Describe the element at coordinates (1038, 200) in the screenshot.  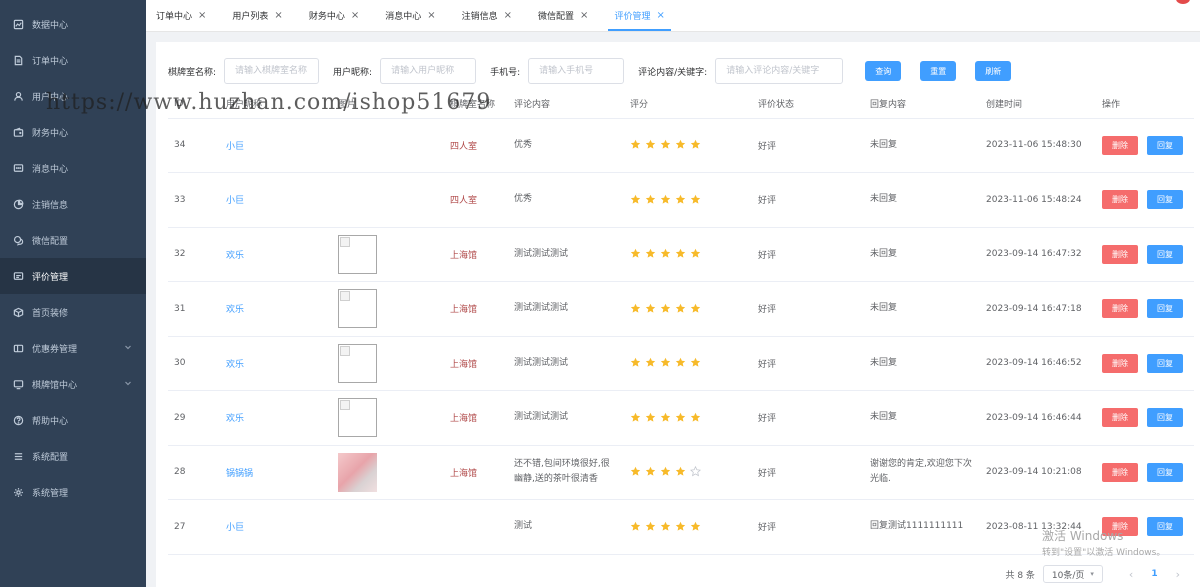
I see `created-time-cell: 2023-11-06 15:48:24` at that location.